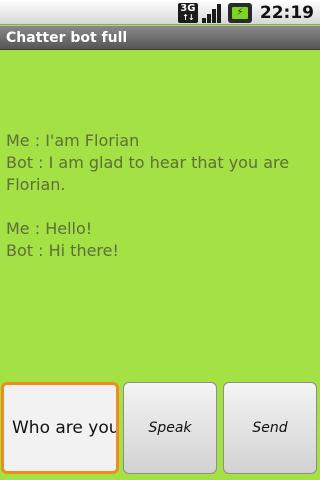 Image resolution: width=320 pixels, height=480 pixels. I want to click on send-button: Send, so click(270, 428).